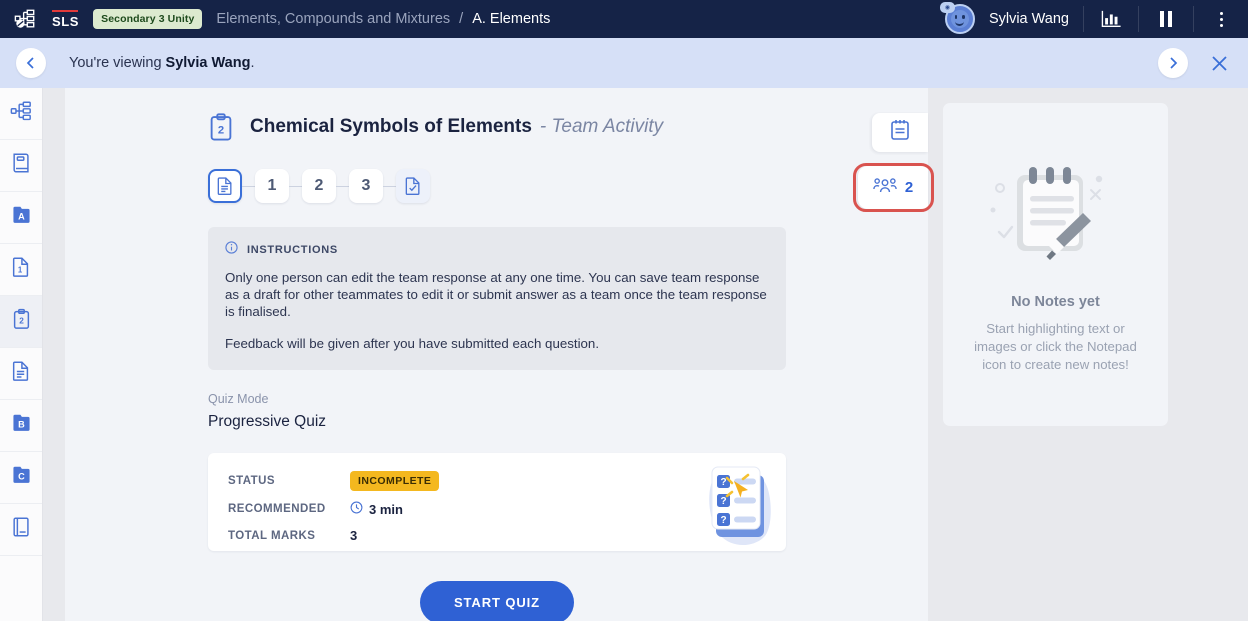 Image resolution: width=1248 pixels, height=621 pixels. What do you see at coordinates (356, 509) in the screenshot?
I see `clock-icon` at bounding box center [356, 509].